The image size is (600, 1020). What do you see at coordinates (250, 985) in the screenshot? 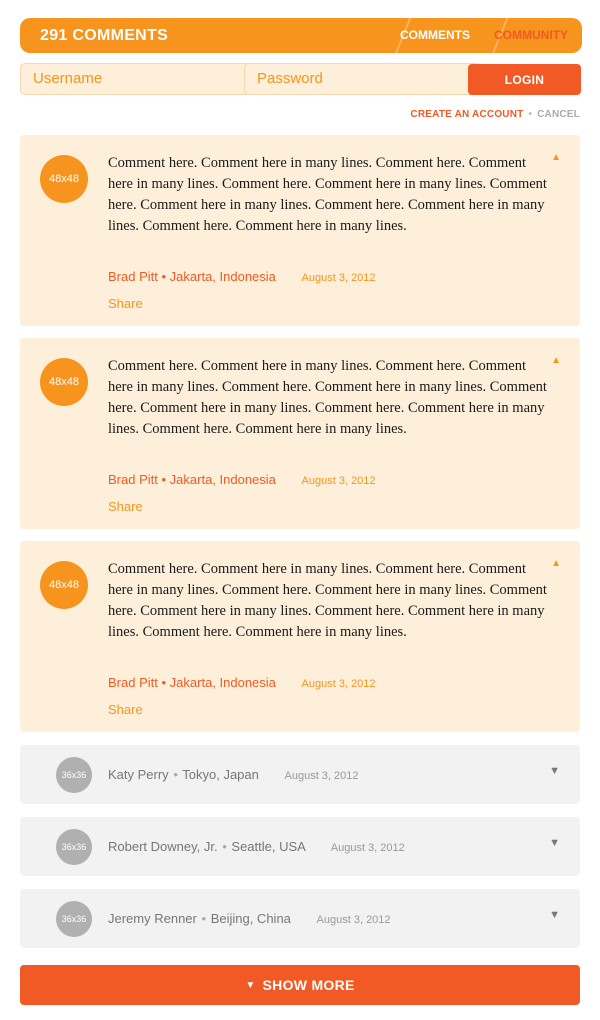
I see `caret-down-icon: ▼` at bounding box center [250, 985].